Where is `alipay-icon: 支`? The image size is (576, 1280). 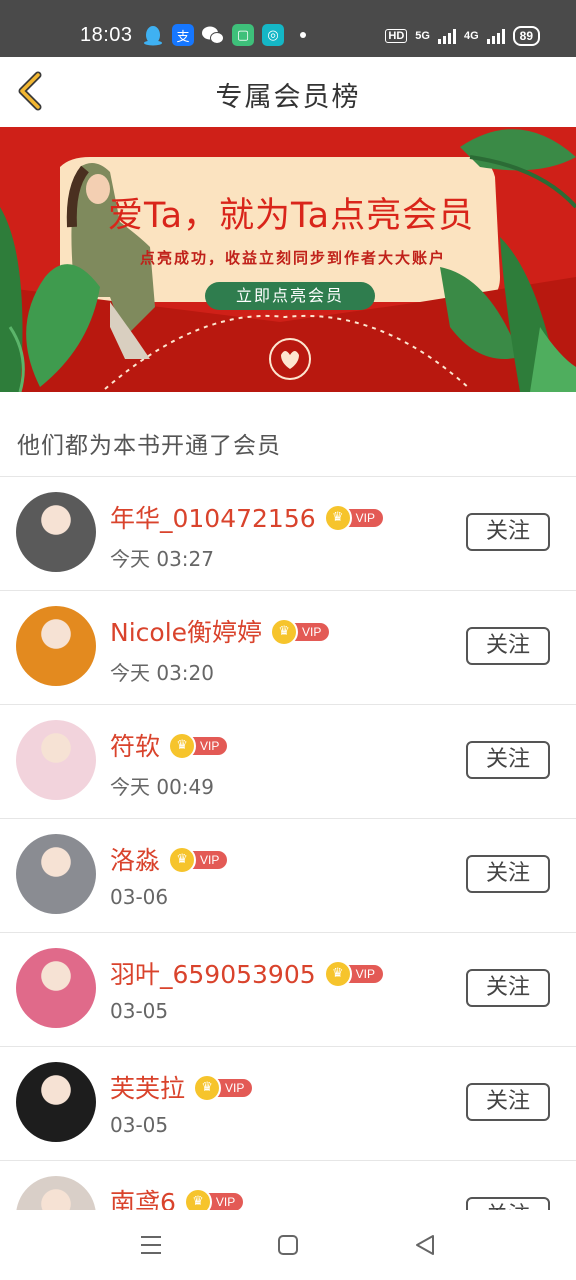
alipay-icon: 支 is located at coordinates (183, 35).